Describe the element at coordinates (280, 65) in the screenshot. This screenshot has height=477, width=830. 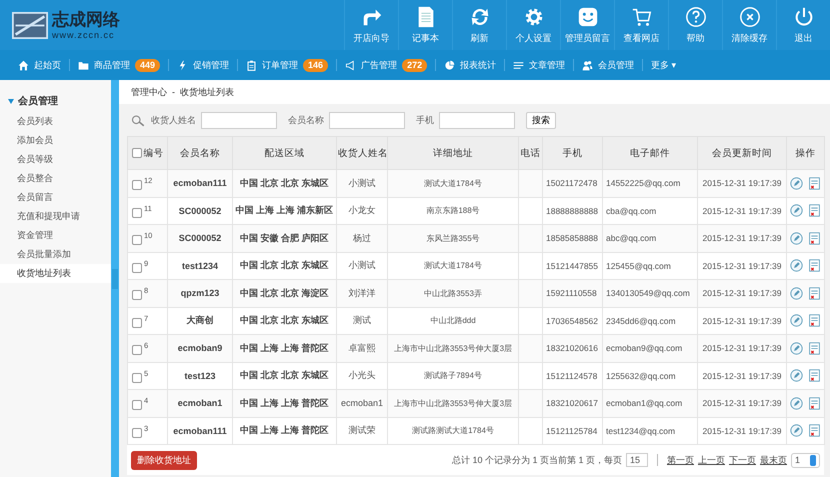
I see `nav-link: 订单管理` at that location.